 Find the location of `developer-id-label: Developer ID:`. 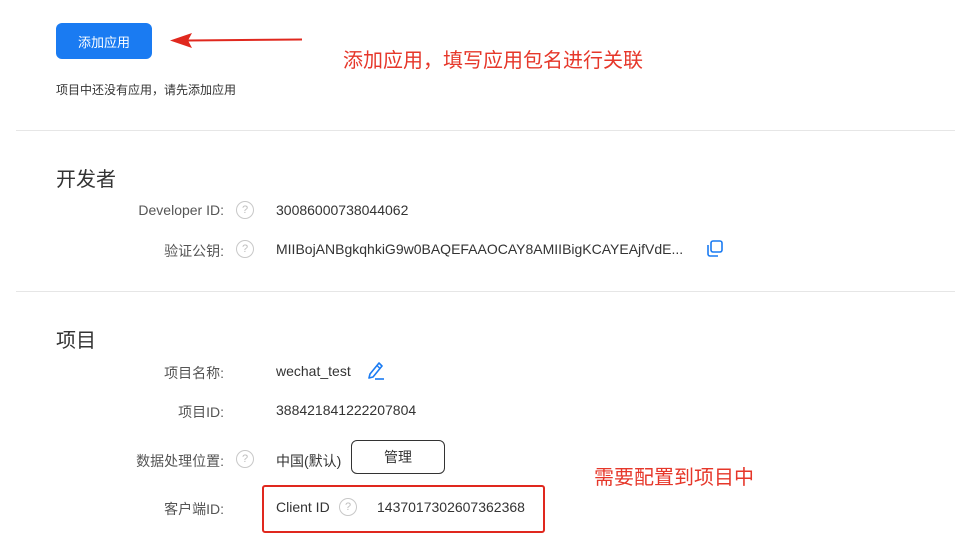

developer-id-label: Developer ID: is located at coordinates (181, 210).